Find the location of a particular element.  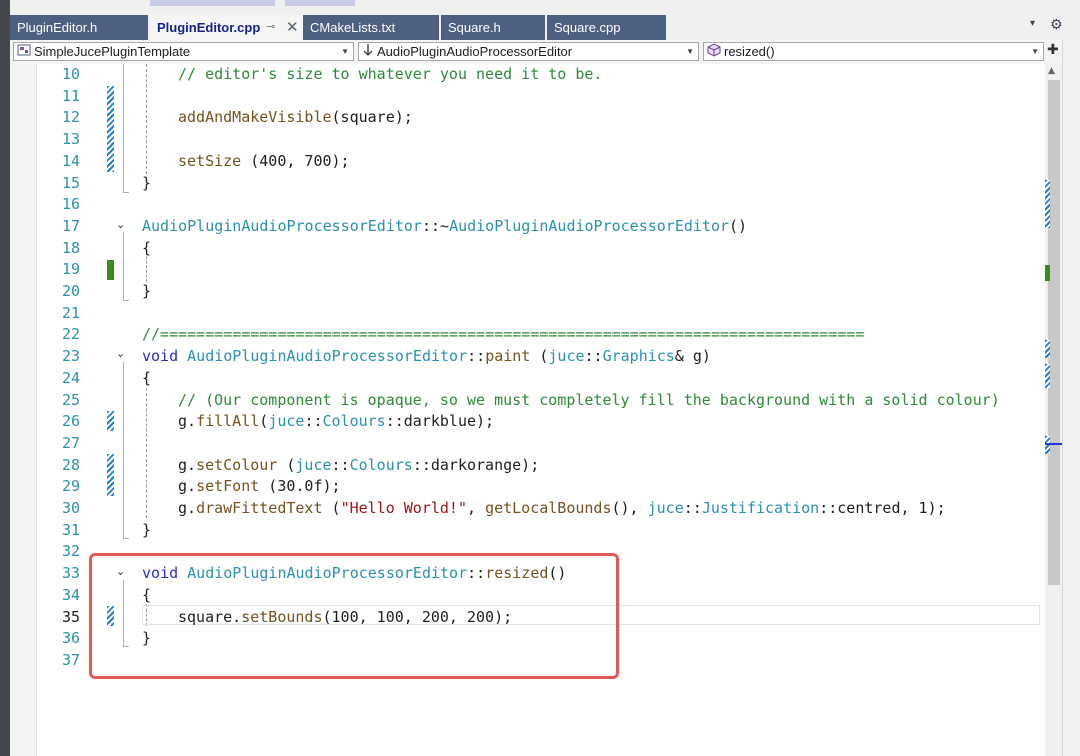

code-line: addAndMakeVisible(square); is located at coordinates (295, 118).